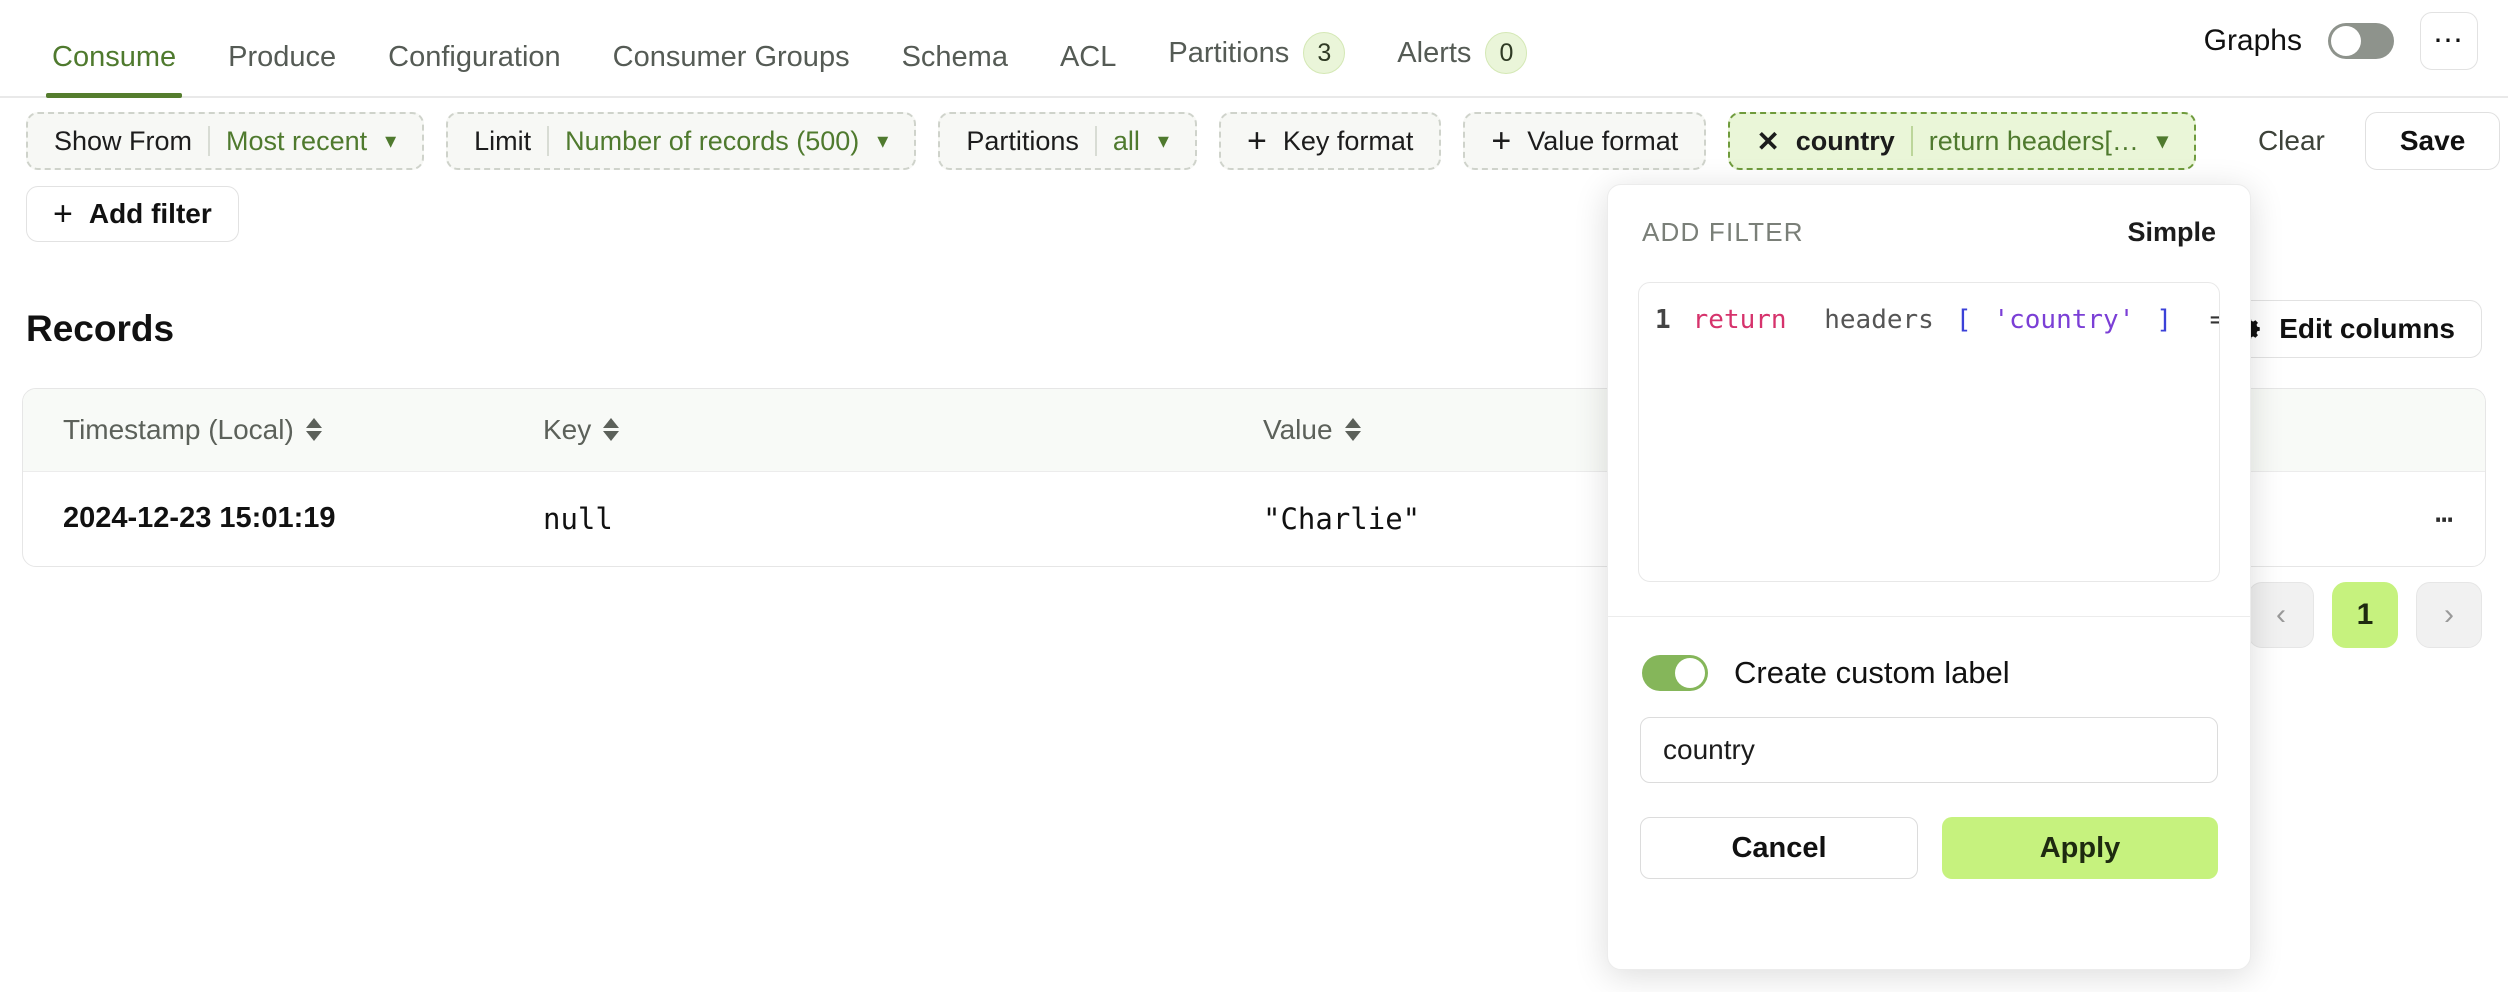 This screenshot has height=992, width=2508. What do you see at coordinates (1709, 749) in the screenshot?
I see `custom-label-input-value: country` at bounding box center [1709, 749].